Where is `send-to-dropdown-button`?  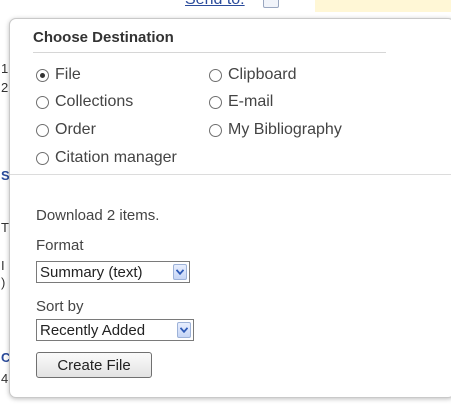
send-to-dropdown-button is located at coordinates (271, 4).